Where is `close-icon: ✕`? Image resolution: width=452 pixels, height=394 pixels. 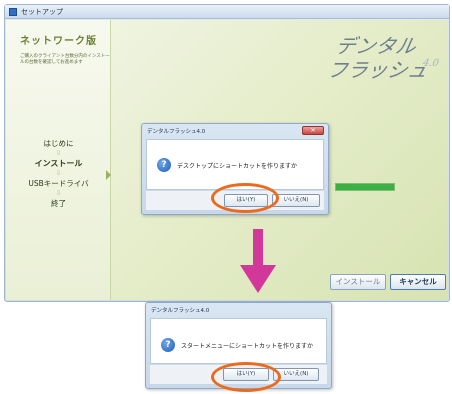
close-icon: ✕ is located at coordinates (313, 130).